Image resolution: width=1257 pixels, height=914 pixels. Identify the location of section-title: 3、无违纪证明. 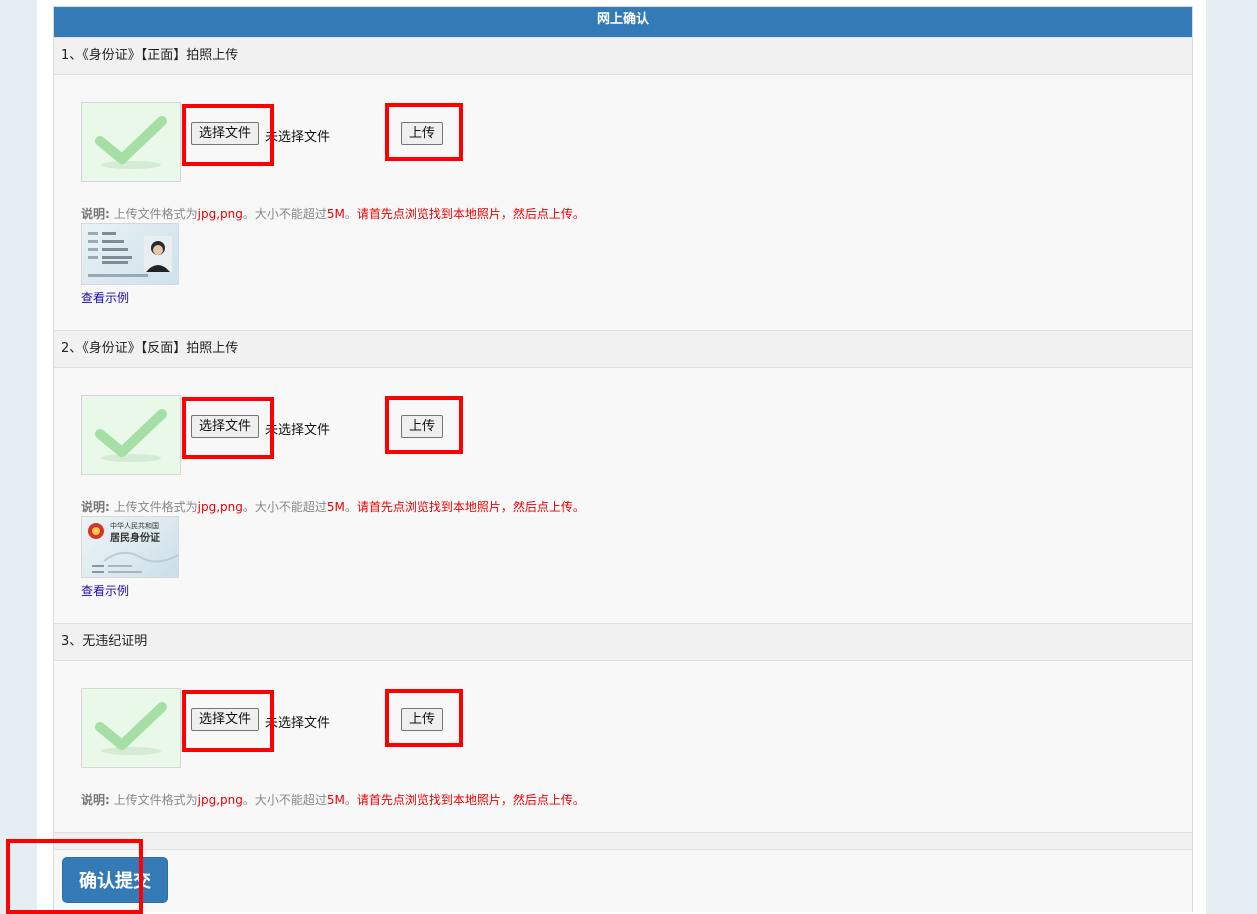
(623, 642).